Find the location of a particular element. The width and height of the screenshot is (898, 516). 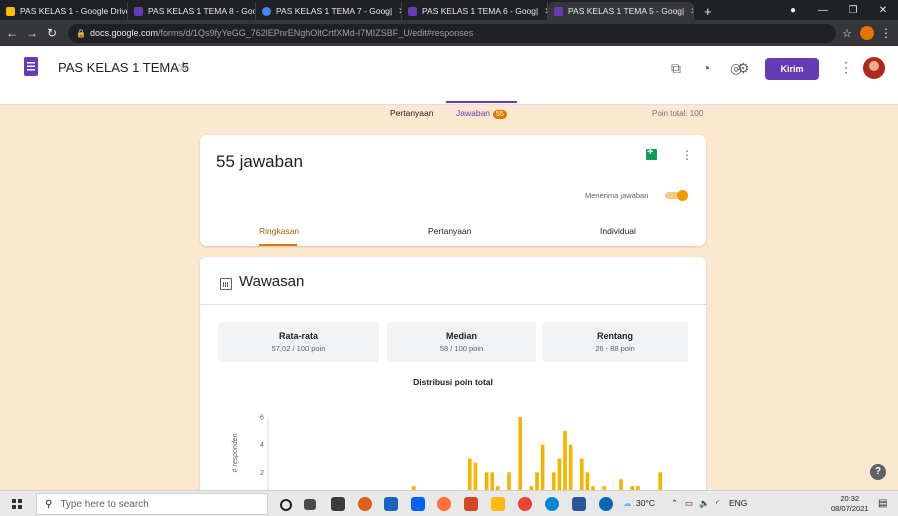

points-distribution-chart: # responden 2 4 6 is located at coordinates (447, 452).